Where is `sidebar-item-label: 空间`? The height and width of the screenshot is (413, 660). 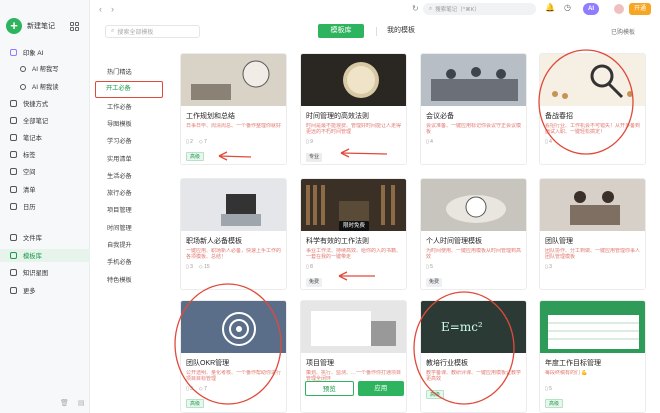 sidebar-item-label: 空间 is located at coordinates (29, 172).